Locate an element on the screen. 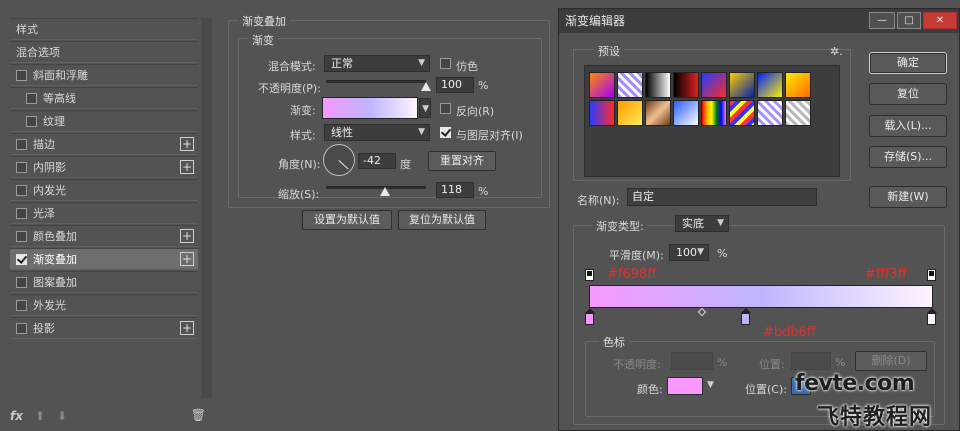 This screenshot has width=960, height=431. stop-color-swatch is located at coordinates (685, 386).